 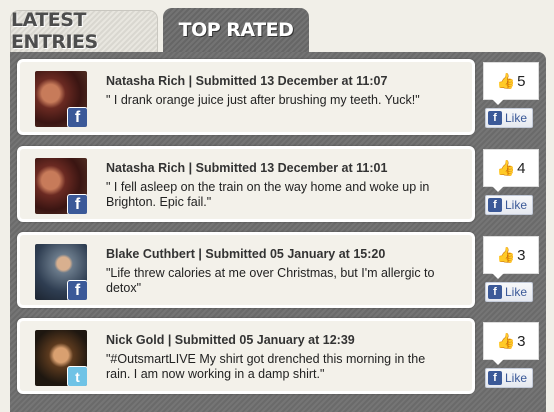 What do you see at coordinates (77, 376) in the screenshot?
I see `twitter-icon: t` at bounding box center [77, 376].